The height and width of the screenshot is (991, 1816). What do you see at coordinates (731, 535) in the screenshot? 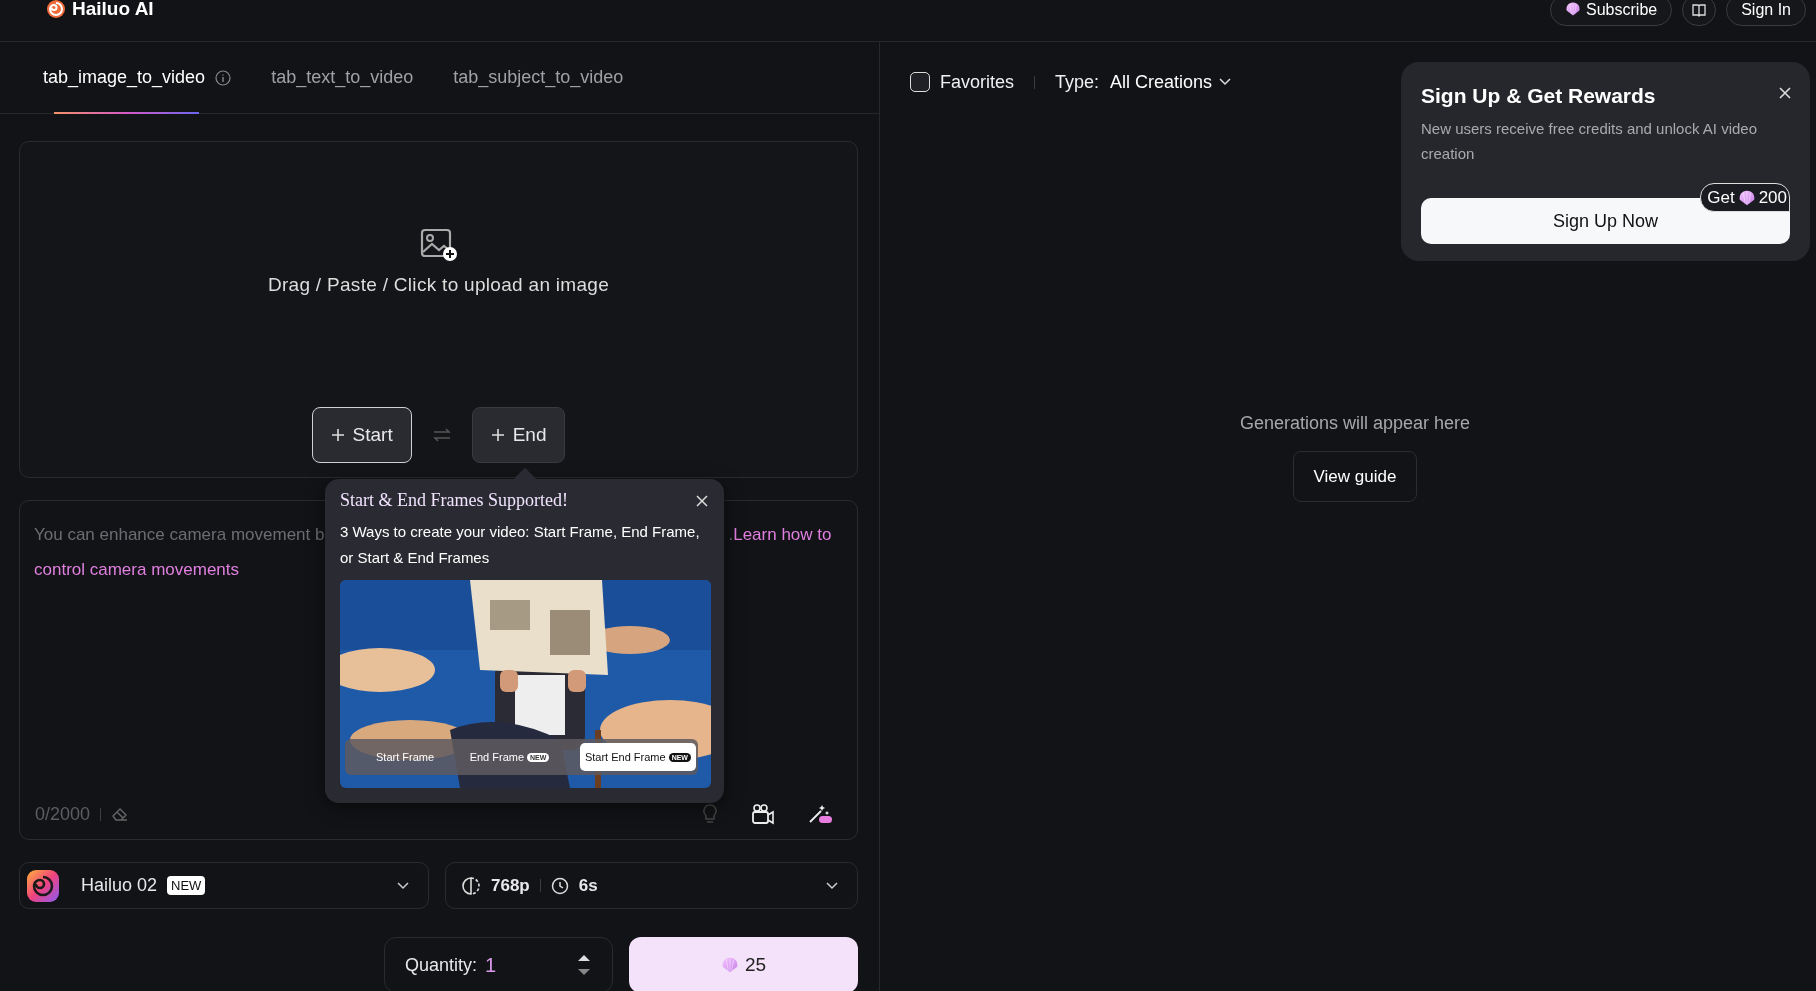
I see `placeholder-text: .` at bounding box center [731, 535].